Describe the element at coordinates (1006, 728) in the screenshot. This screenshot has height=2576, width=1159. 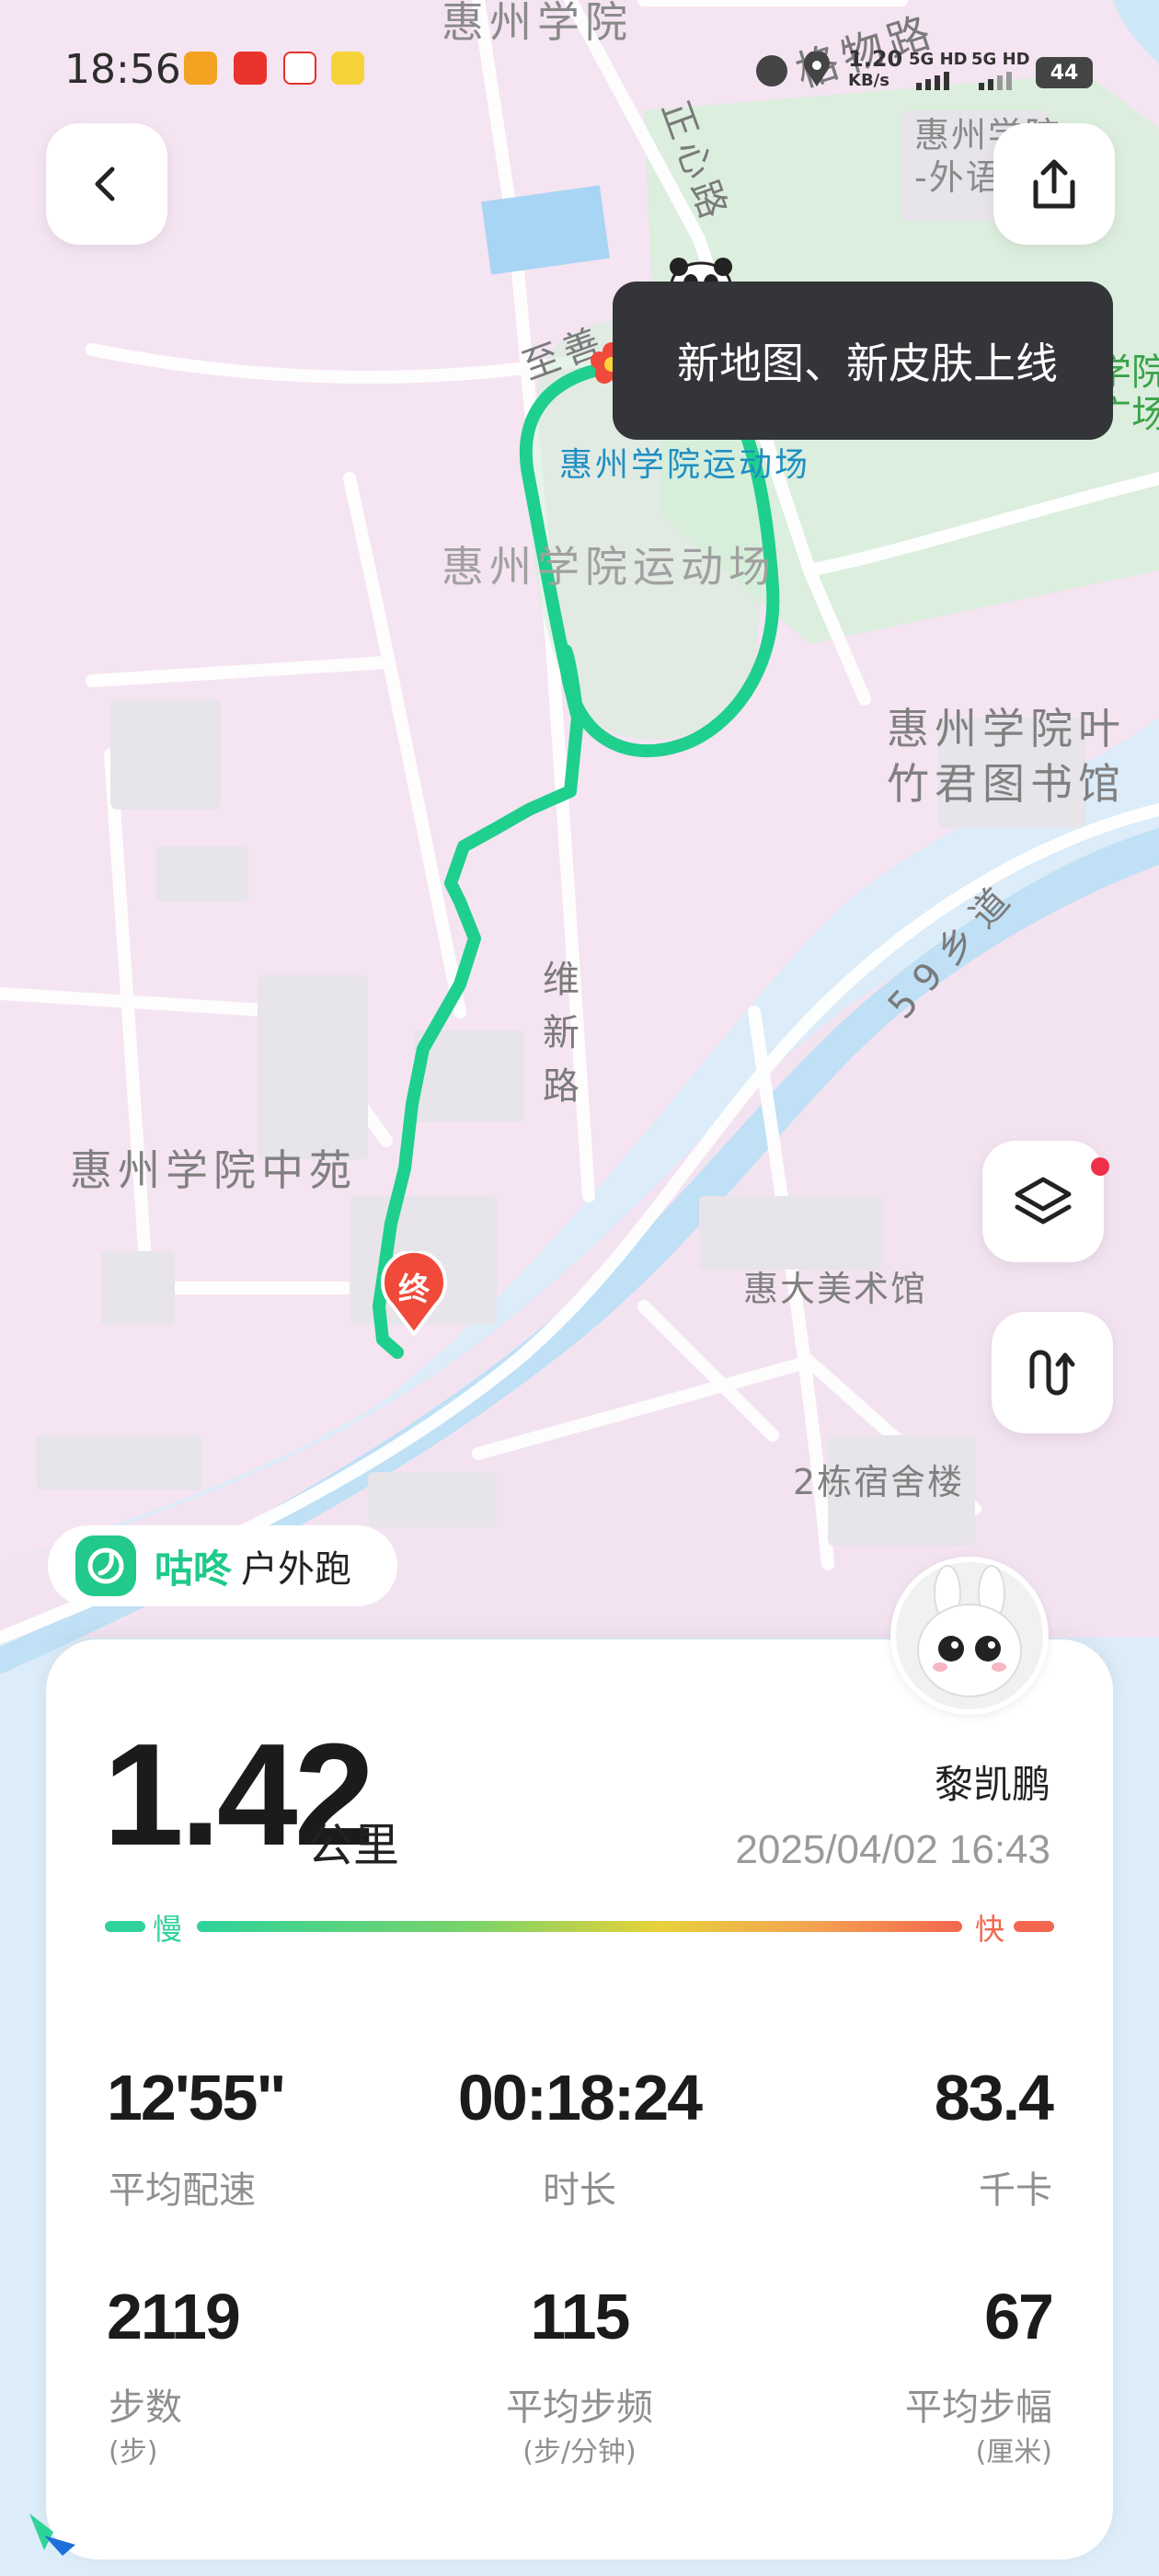
I see `map-label-library-1: 惠州学院叶` at that location.